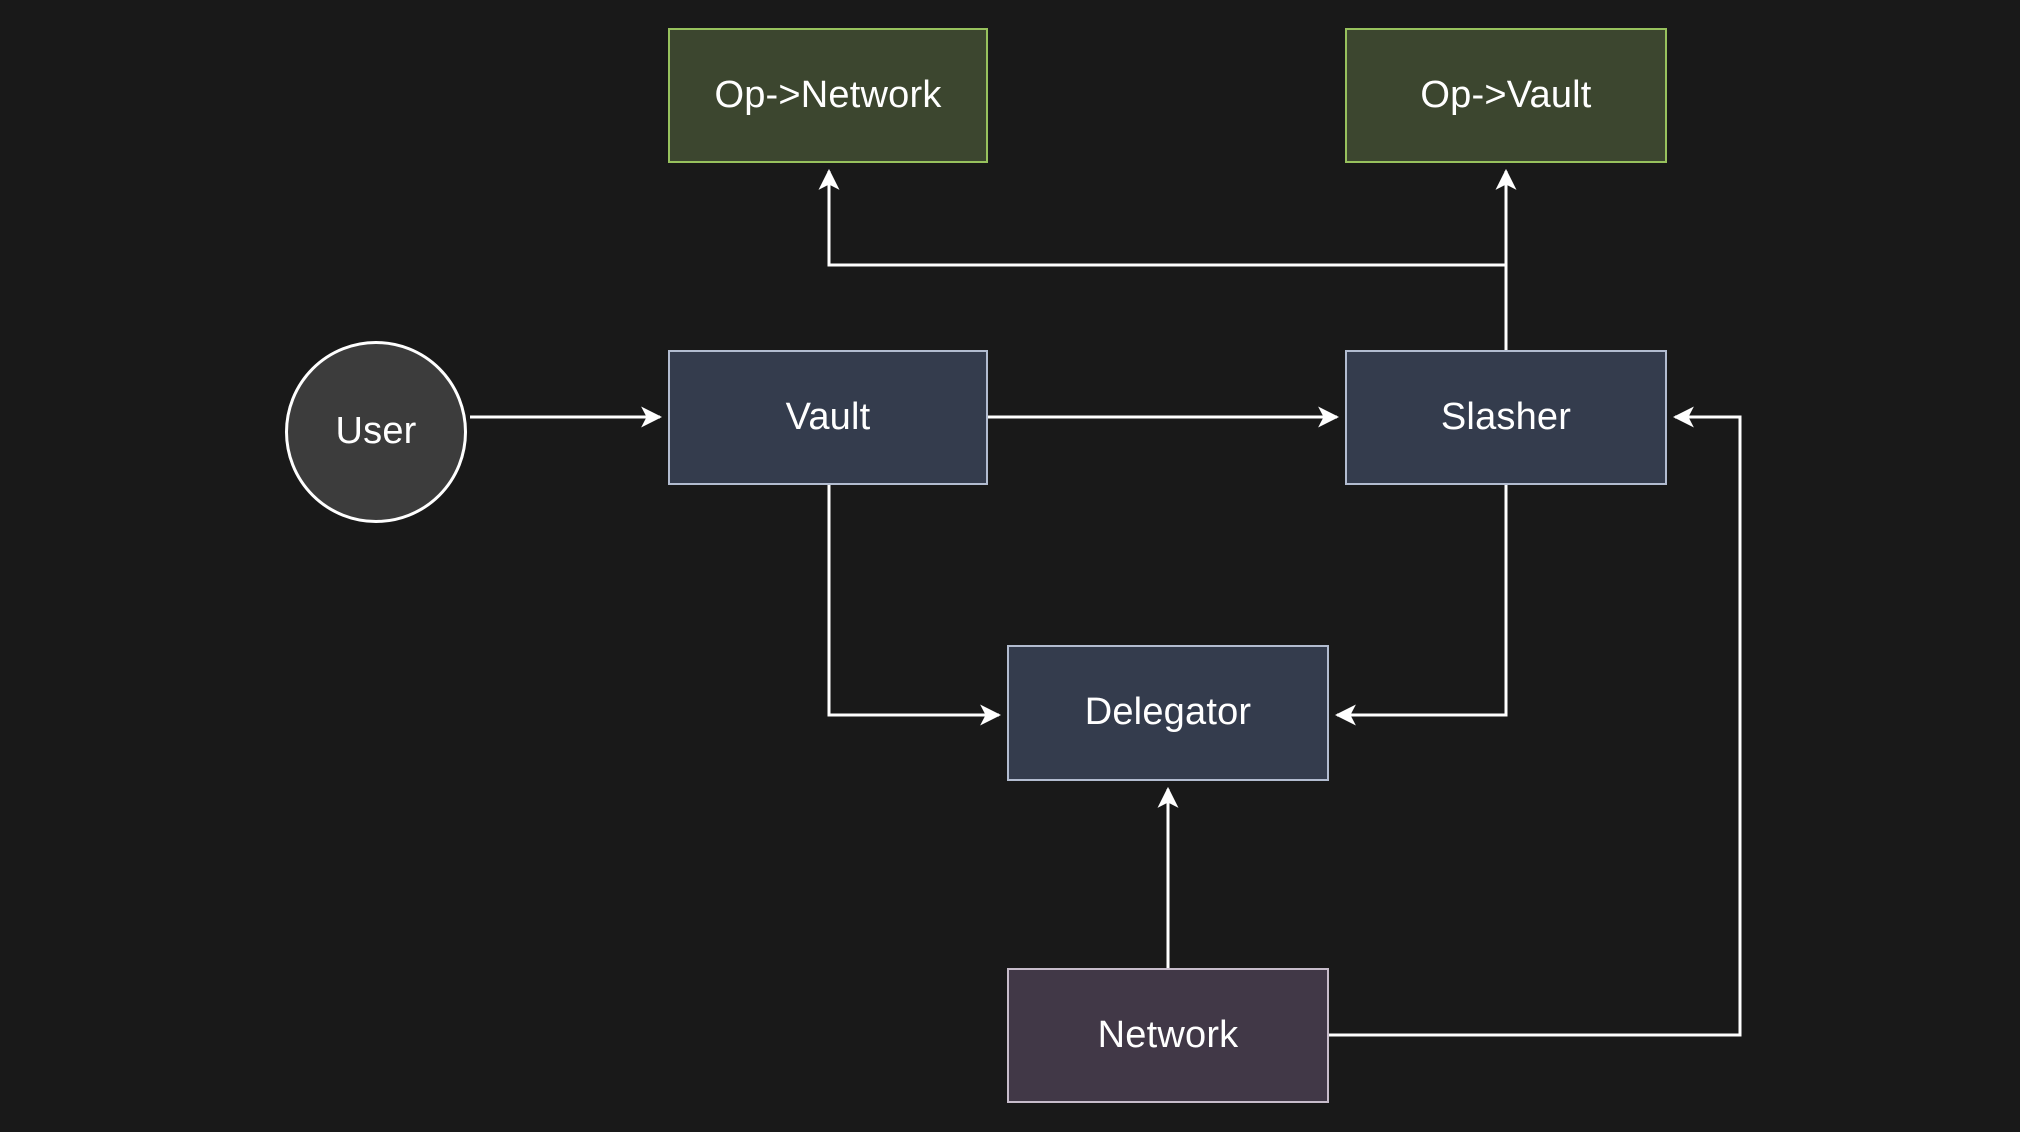 Image resolution: width=2020 pixels, height=1132 pixels. I want to click on node-op-network-label: Op->Network, so click(828, 94).